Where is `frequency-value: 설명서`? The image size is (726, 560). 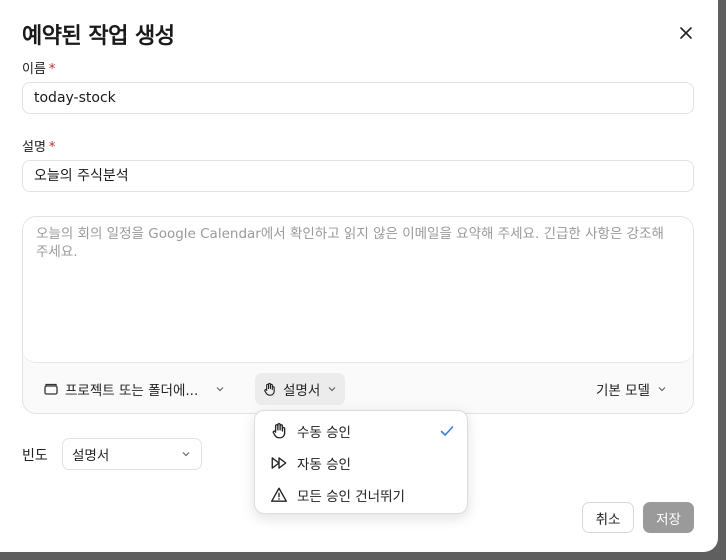 frequency-value: 설명서 is located at coordinates (91, 456).